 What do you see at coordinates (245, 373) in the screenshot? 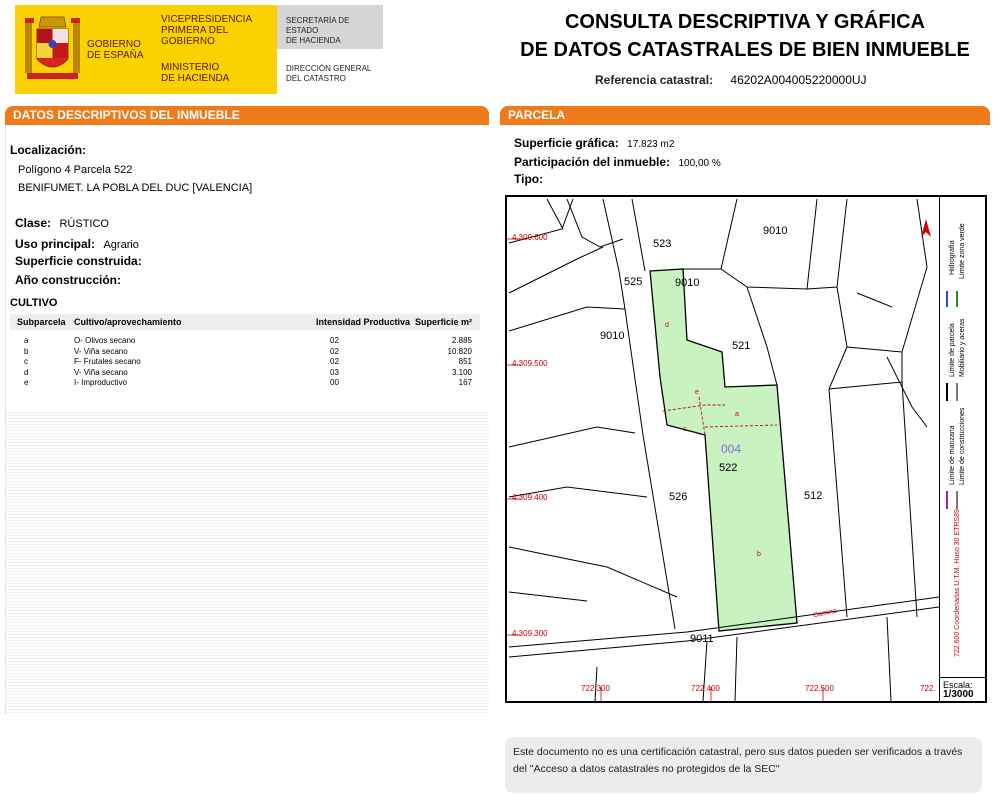
I see `table-row: d V- Viña secano 03 3.100` at bounding box center [245, 373].